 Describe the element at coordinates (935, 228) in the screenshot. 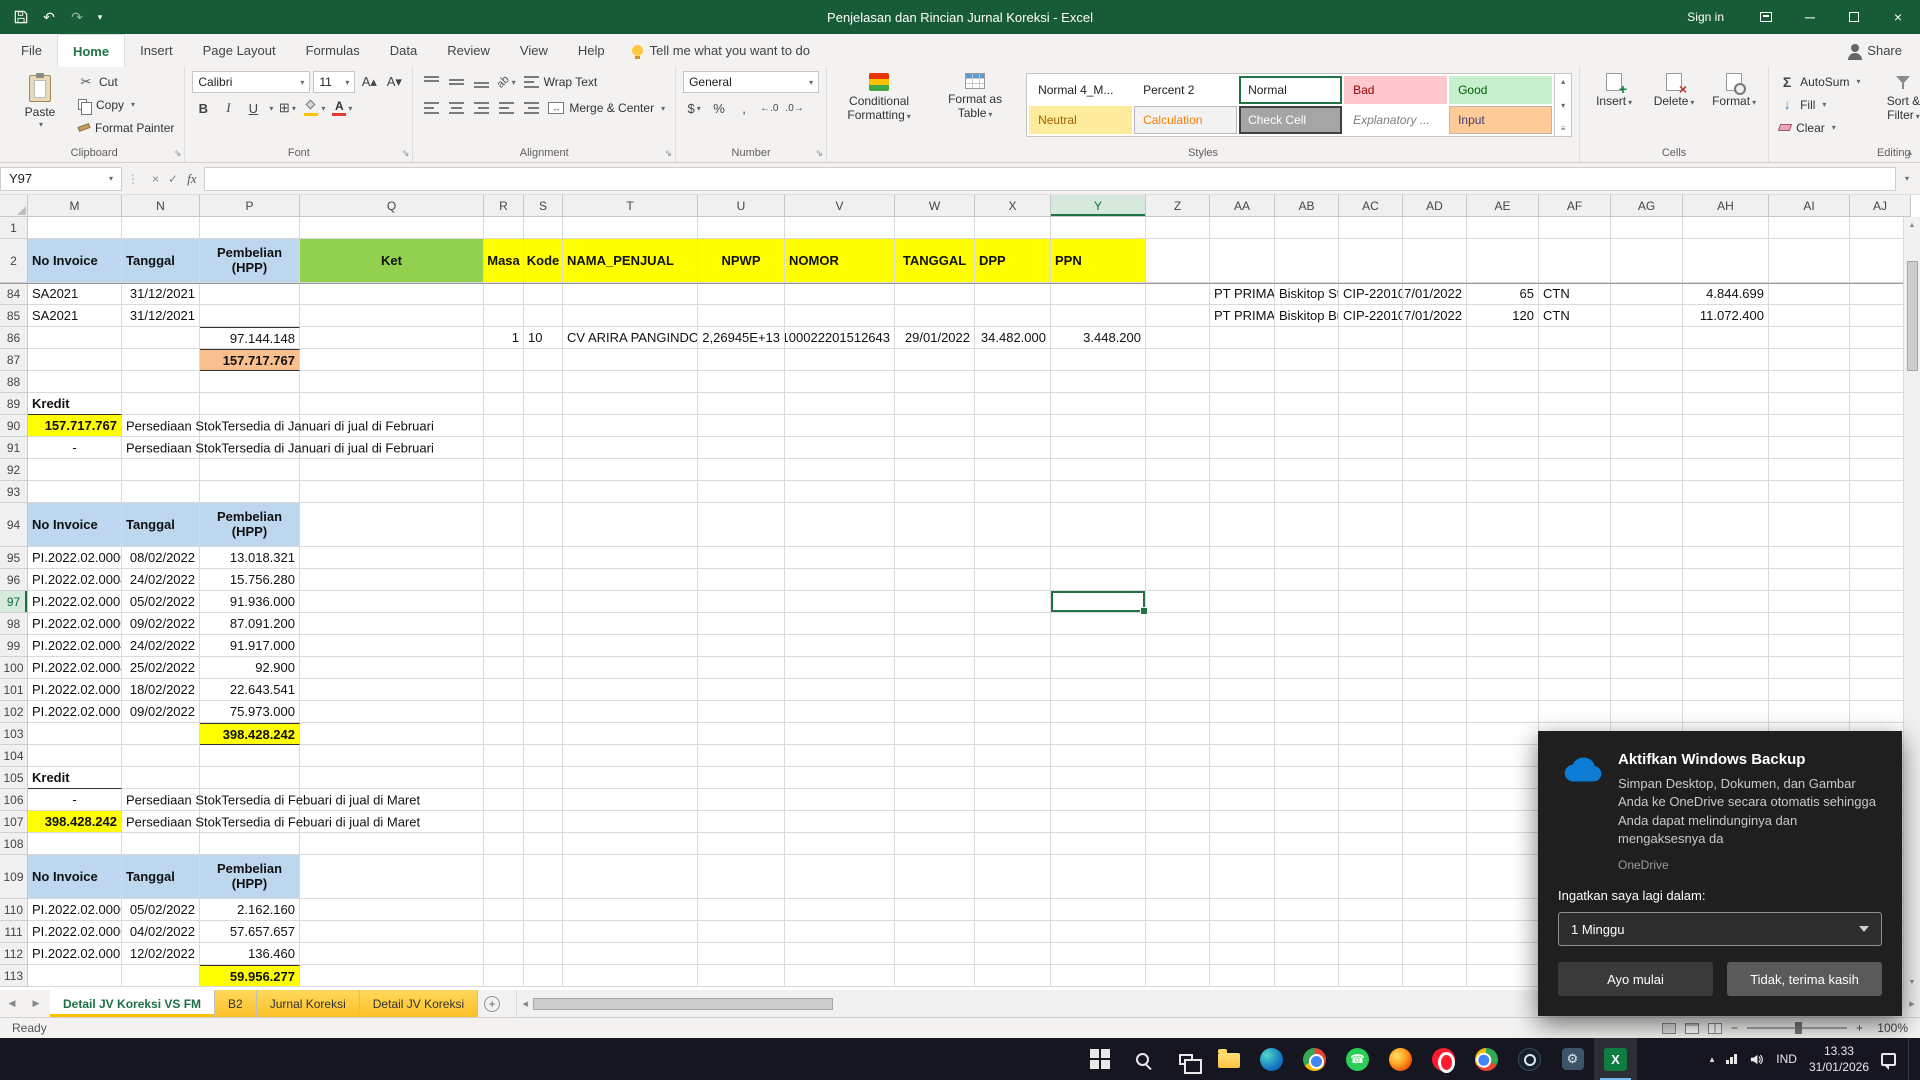

I see `cell-W1` at that location.